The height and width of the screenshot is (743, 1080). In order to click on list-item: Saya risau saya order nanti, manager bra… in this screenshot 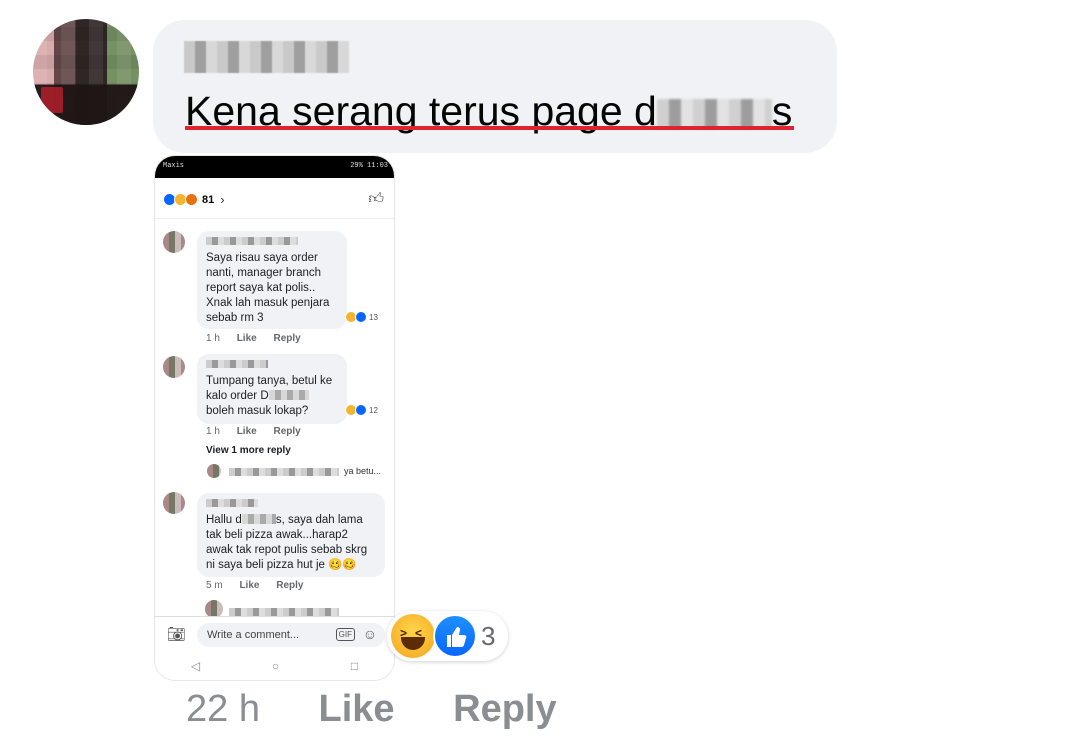, I will do `click(272, 280)`.